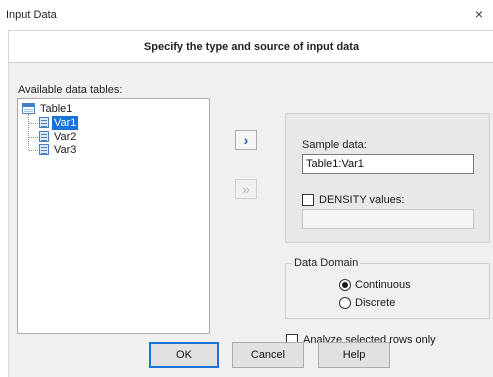 This screenshot has height=377, width=493. I want to click on title-bar: Input Data ×, so click(246, 15).